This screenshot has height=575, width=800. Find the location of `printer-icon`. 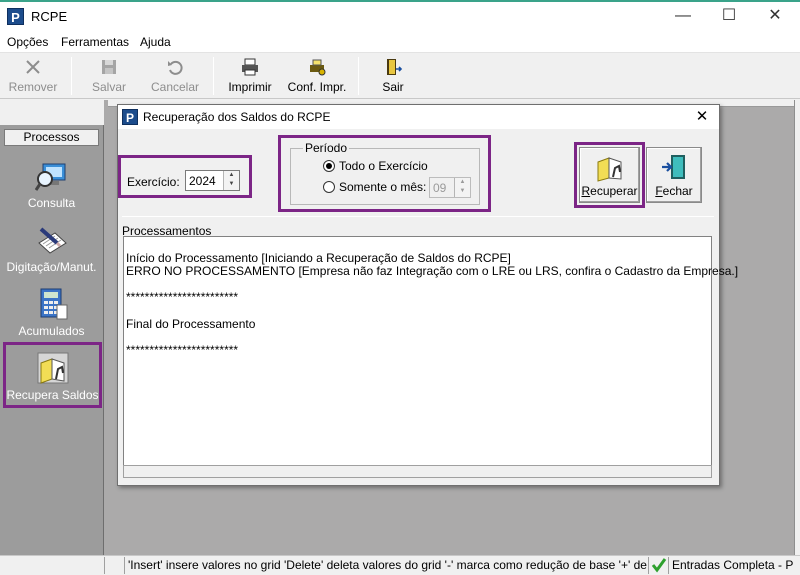

printer-icon is located at coordinates (250, 67).